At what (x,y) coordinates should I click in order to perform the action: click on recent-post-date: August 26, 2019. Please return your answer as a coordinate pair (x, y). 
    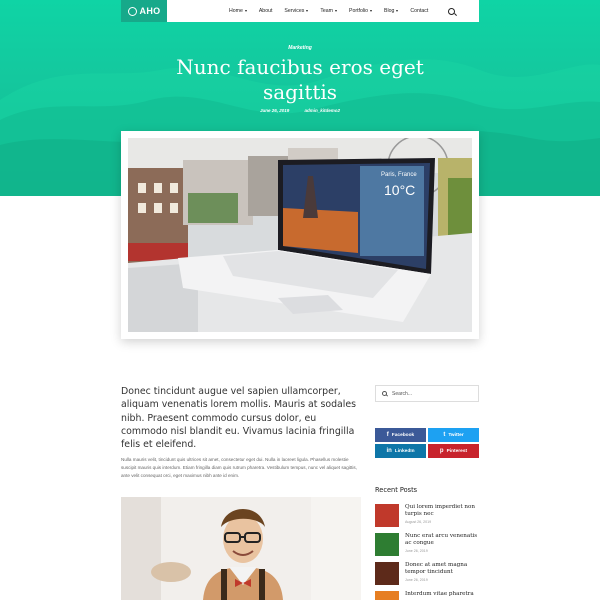
    Looking at the image, I should click on (418, 522).